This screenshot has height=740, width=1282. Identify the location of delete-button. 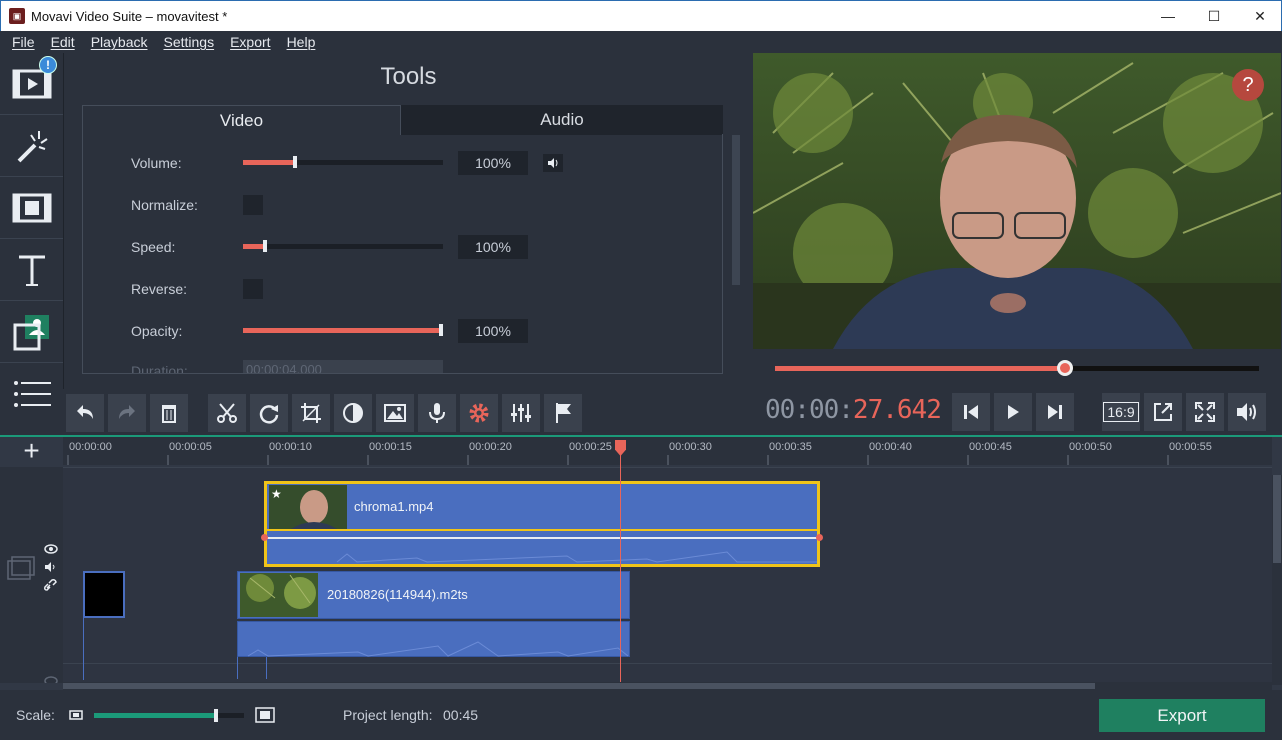
(169, 413).